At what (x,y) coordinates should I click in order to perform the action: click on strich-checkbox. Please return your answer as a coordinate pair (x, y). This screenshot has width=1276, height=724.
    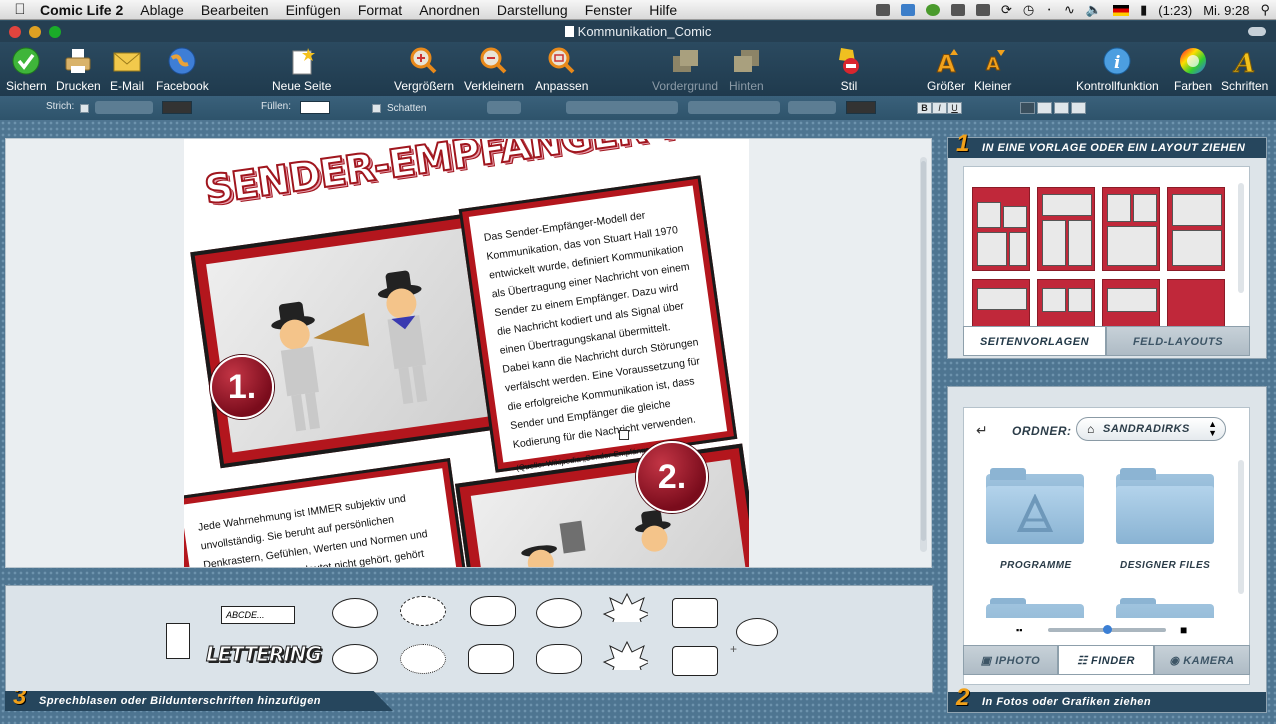
    Looking at the image, I should click on (84, 108).